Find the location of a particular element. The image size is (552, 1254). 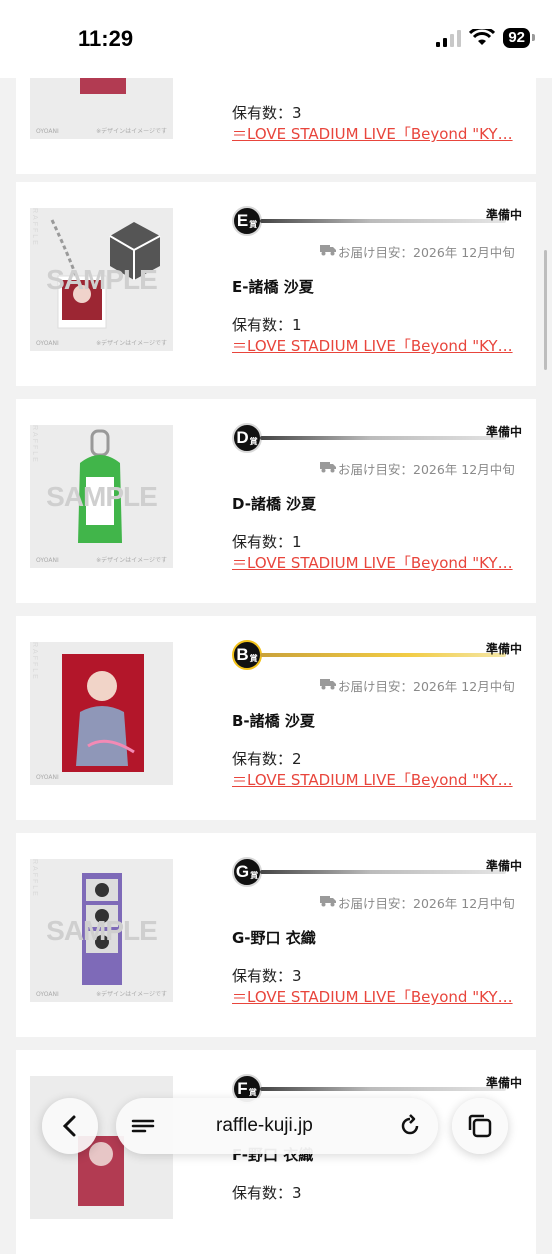

chevron-left-icon is located at coordinates (69, 1126).